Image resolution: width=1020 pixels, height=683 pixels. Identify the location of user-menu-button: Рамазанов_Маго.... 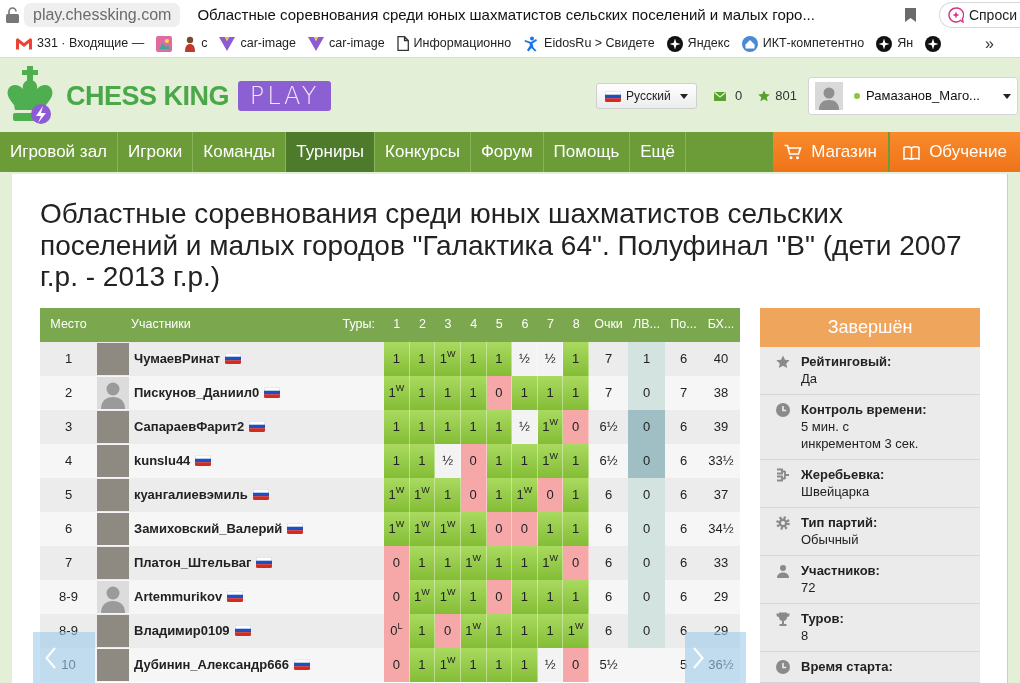
(913, 96).